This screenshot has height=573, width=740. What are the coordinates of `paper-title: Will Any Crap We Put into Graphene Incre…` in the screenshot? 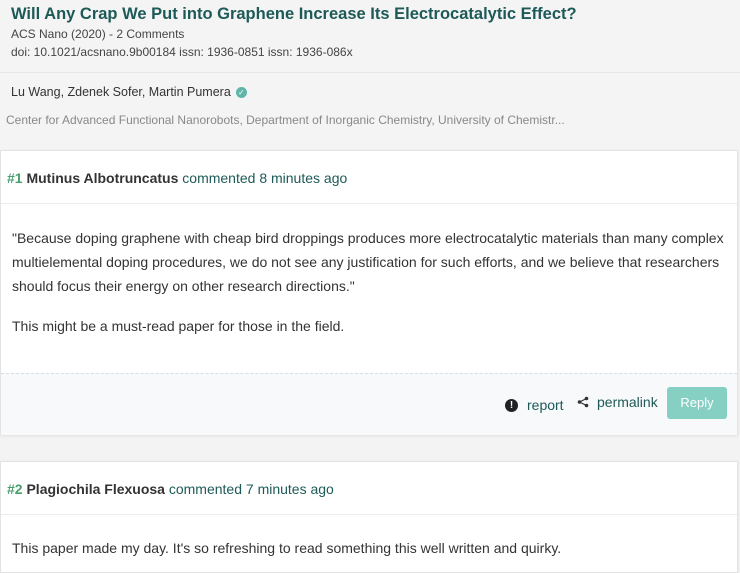 It's located at (294, 14).